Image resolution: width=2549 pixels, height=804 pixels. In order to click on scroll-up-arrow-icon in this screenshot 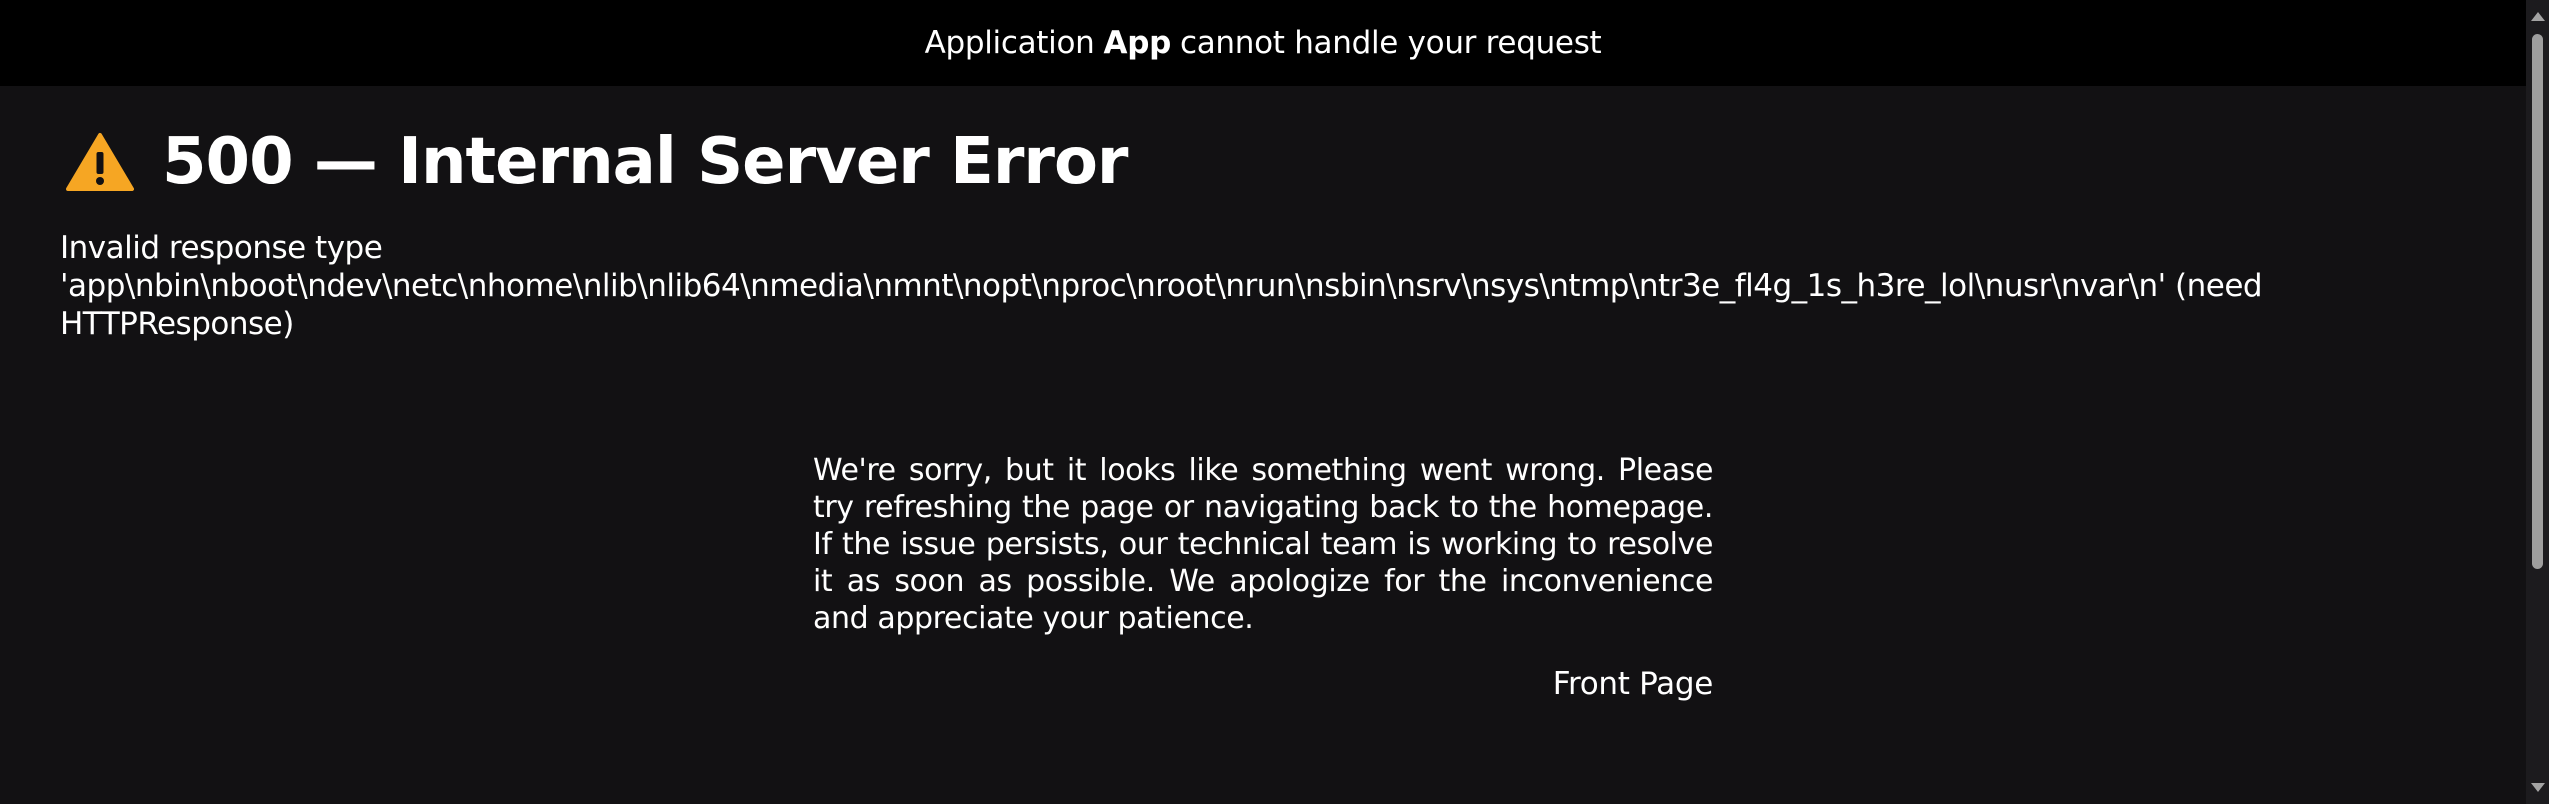, I will do `click(2538, 16)`.